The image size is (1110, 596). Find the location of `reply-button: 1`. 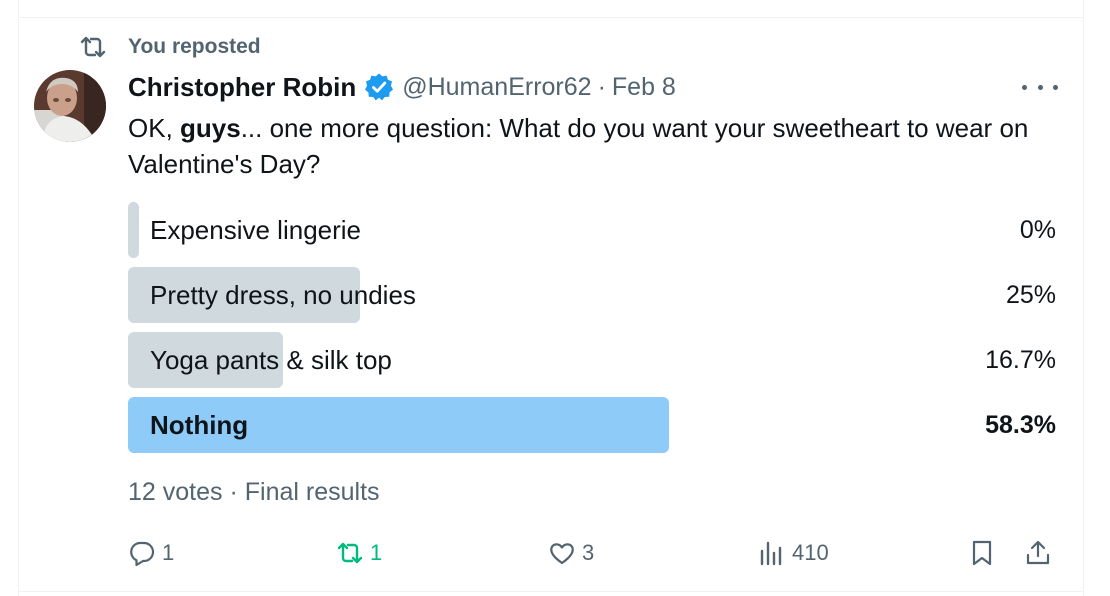

reply-button: 1 is located at coordinates (151, 553).